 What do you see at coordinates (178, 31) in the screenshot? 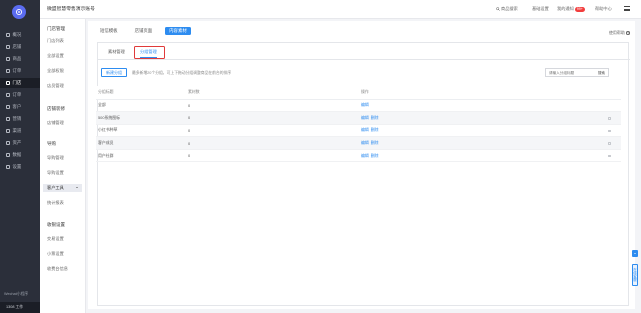
I see `tab-content-material: 内容素材` at bounding box center [178, 31].